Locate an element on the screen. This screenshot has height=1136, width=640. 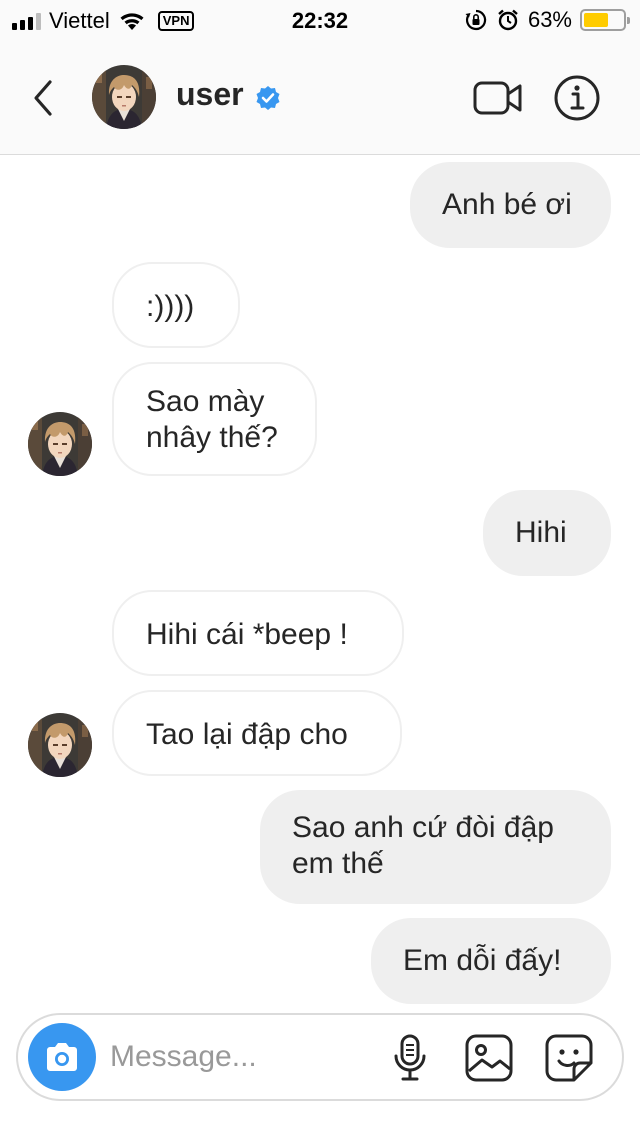
camera-icon is located at coordinates (62, 1057).